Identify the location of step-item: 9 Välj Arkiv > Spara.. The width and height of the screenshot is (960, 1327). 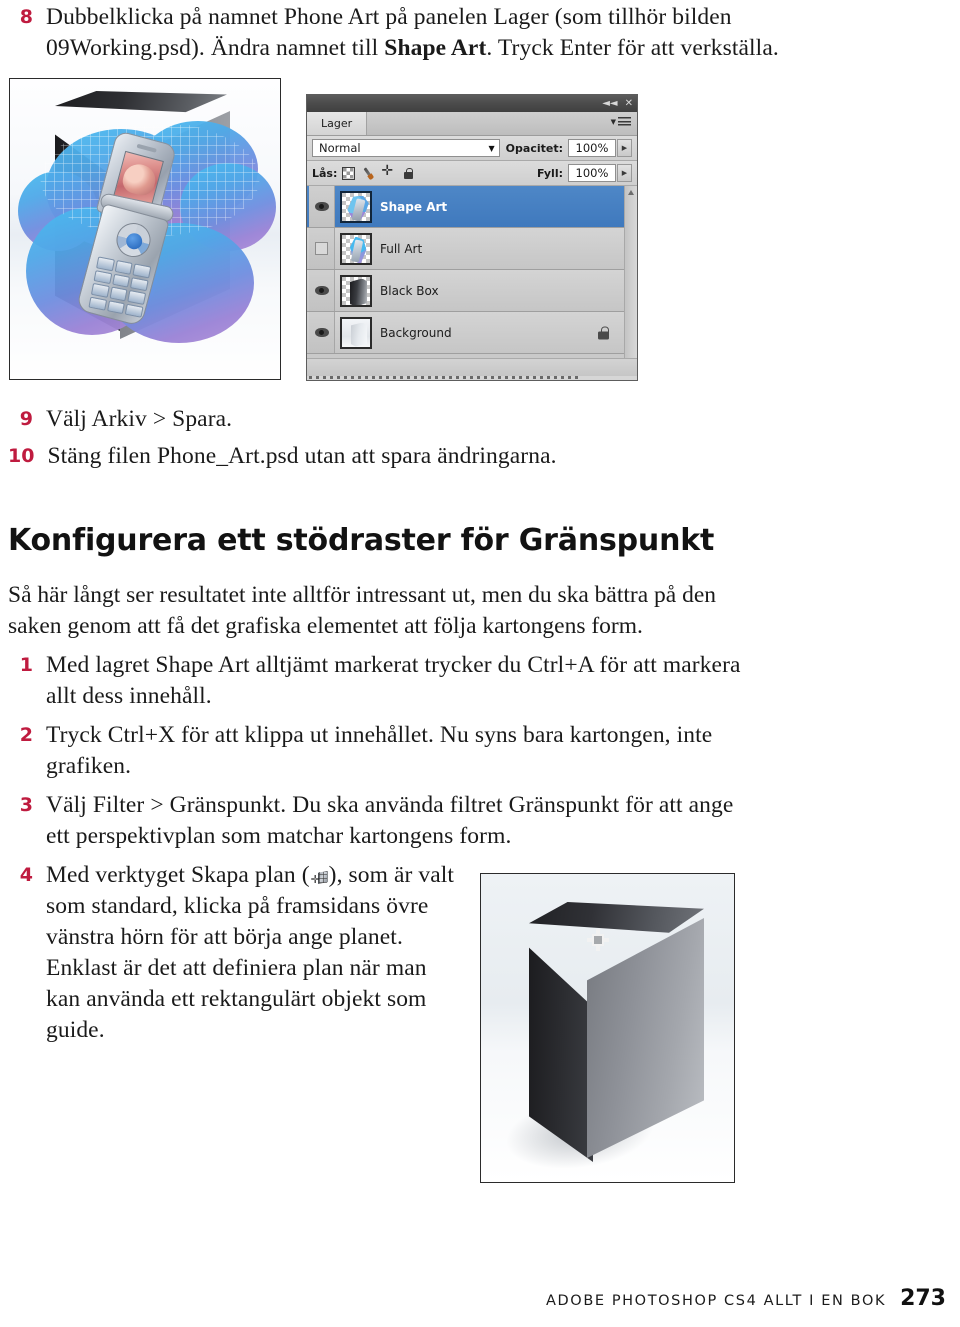
(388, 419).